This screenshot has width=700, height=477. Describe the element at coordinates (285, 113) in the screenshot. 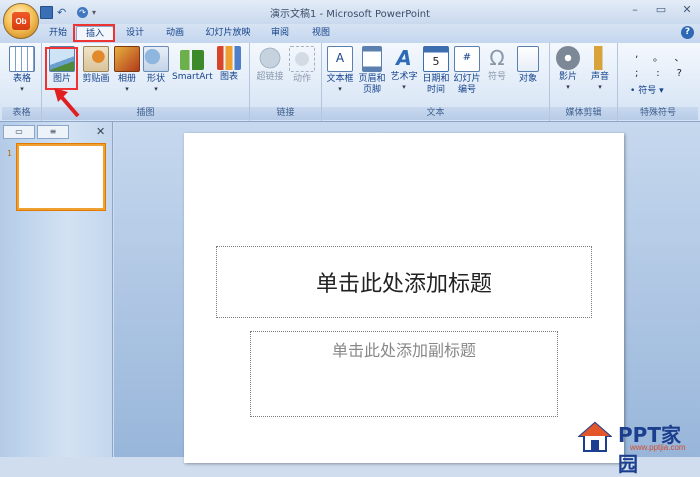

I see `group-label-links: 链接` at that location.